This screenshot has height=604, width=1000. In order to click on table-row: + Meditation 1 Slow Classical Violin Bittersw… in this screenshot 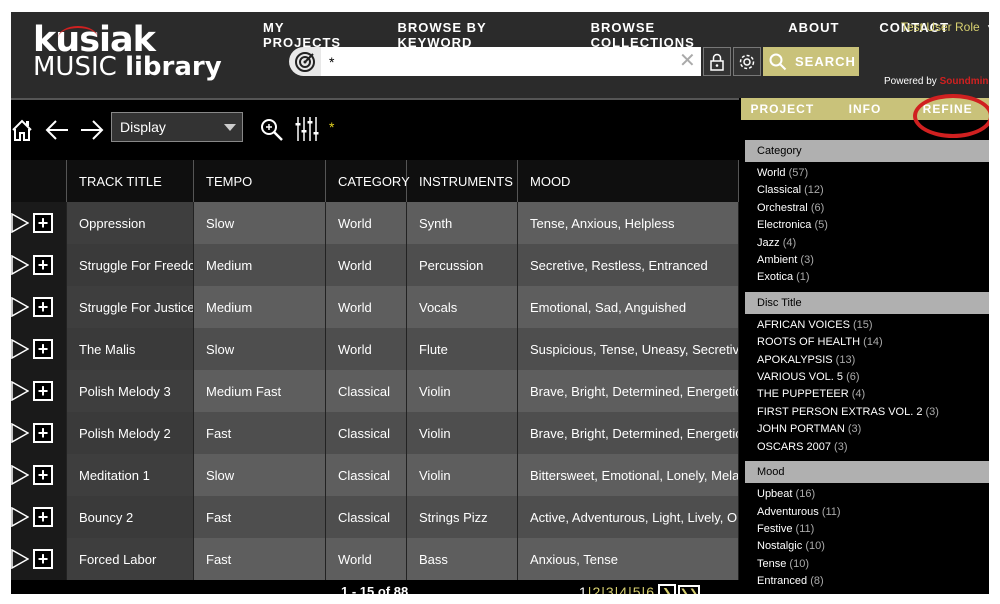, I will do `click(375, 475)`.